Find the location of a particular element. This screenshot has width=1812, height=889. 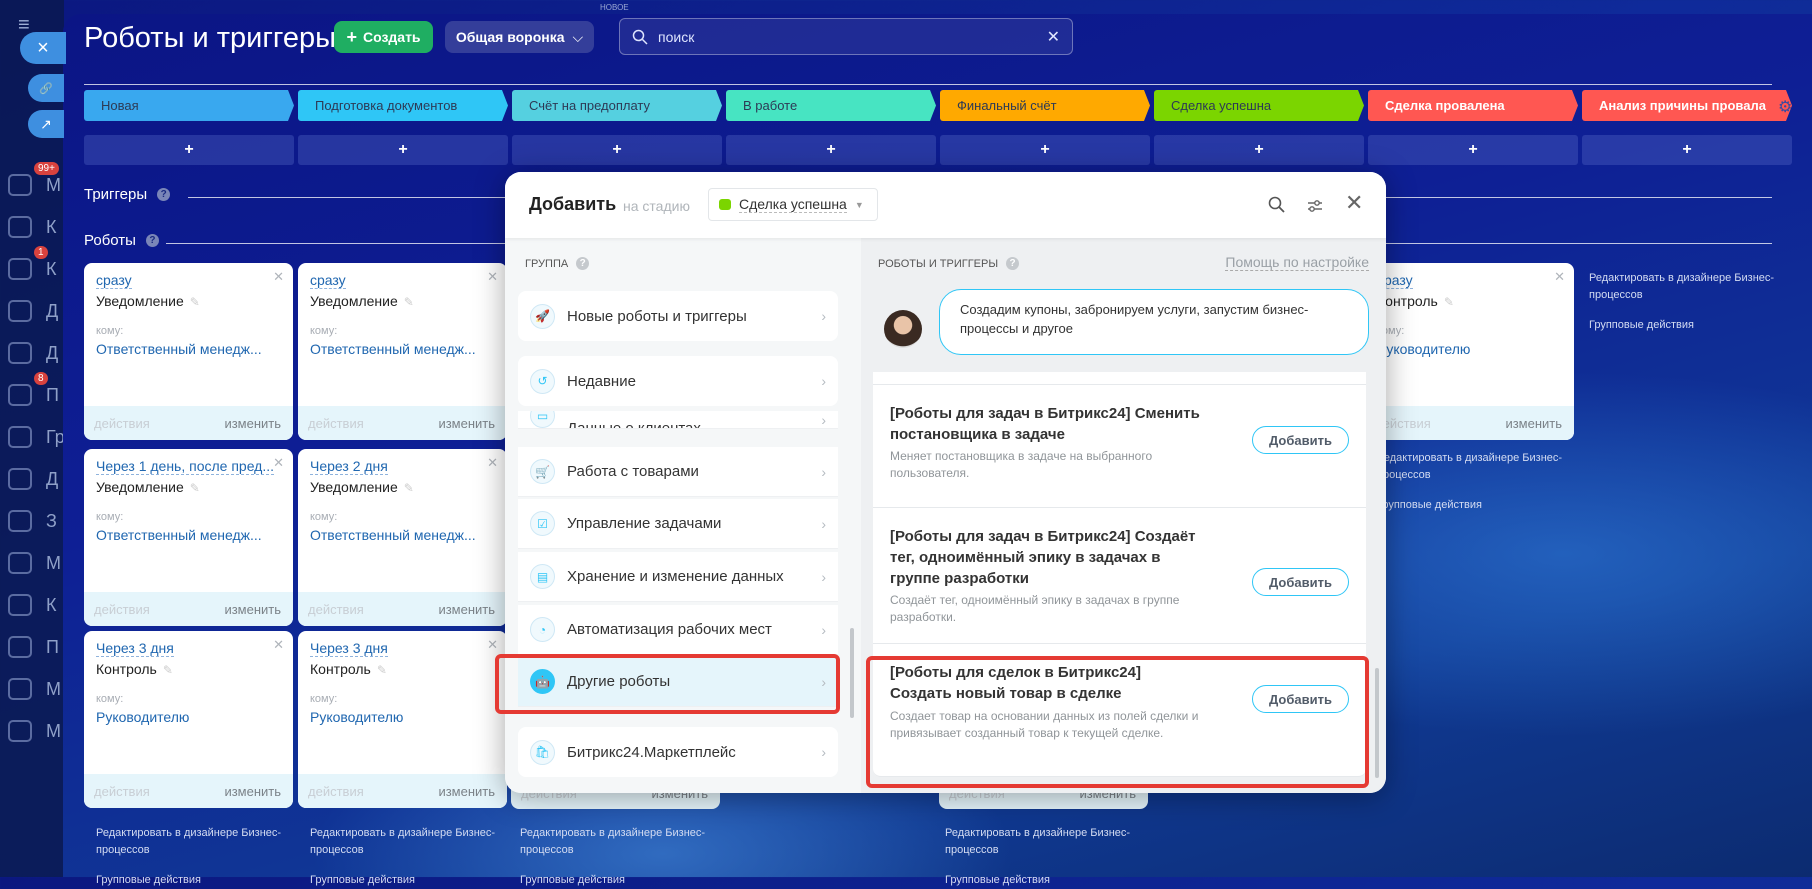

stage-column-header: Сделка успешна is located at coordinates (1259, 105).